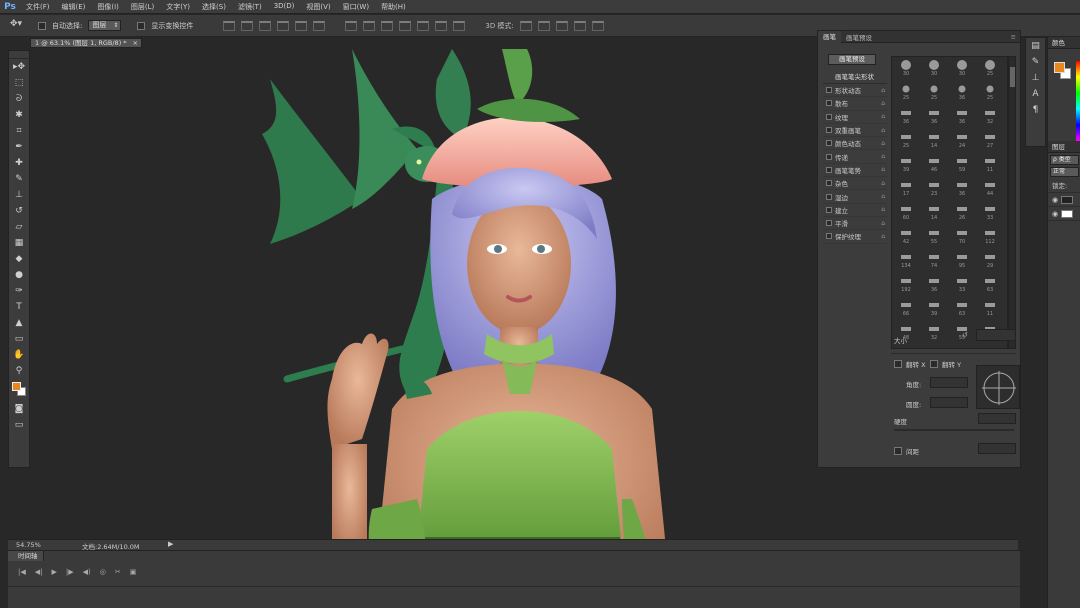 The image size is (1080, 608). What do you see at coordinates (19, 425) in the screenshot?
I see `screen-mode-icon: ▭` at bounding box center [19, 425].